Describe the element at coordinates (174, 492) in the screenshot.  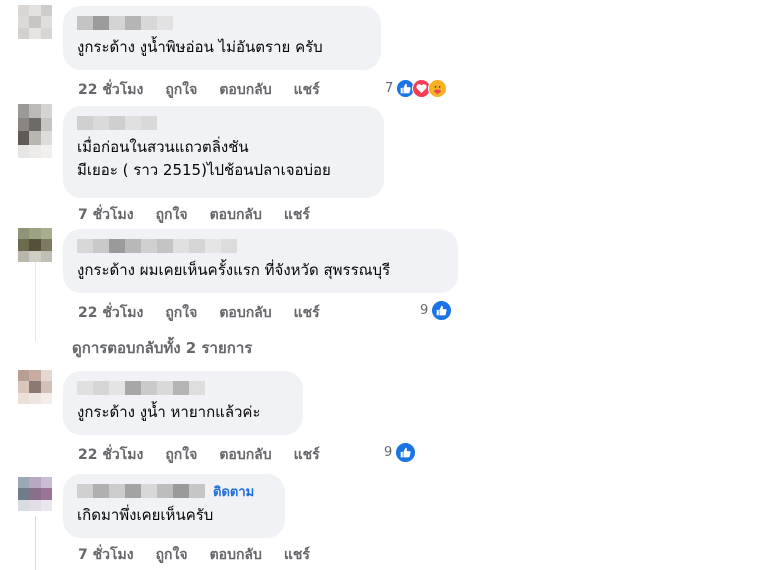
I see `author-name-blurred: ติดตาม` at that location.